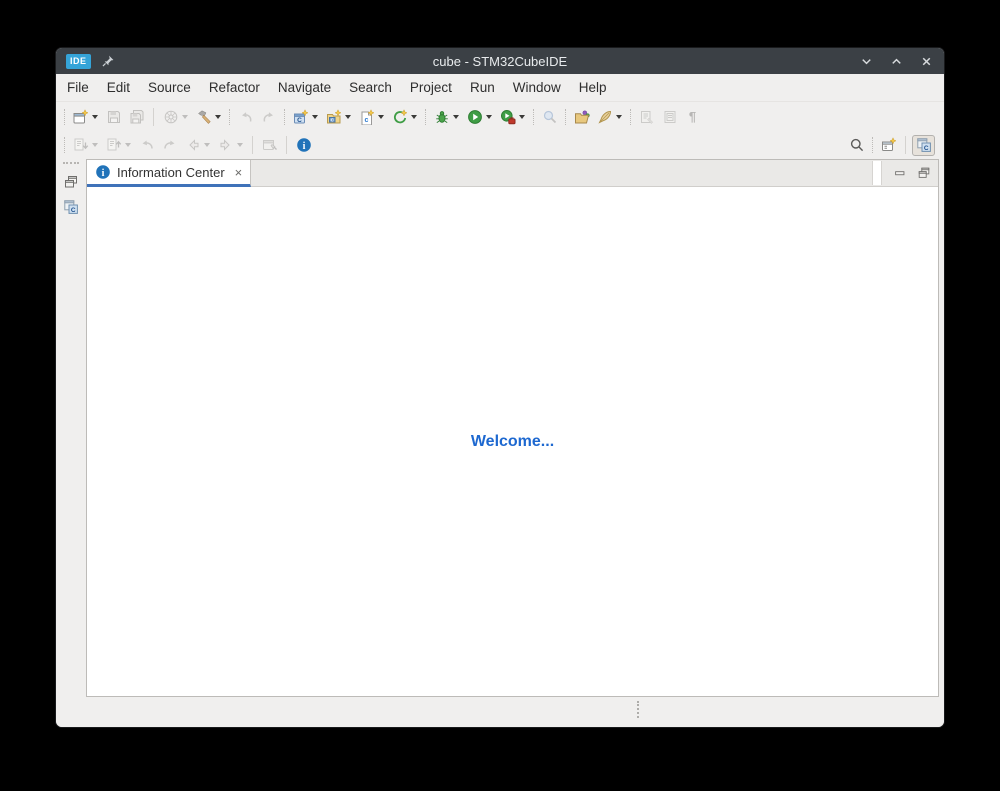 The width and height of the screenshot is (1000, 791). I want to click on back-curved-icon, so click(146, 145).